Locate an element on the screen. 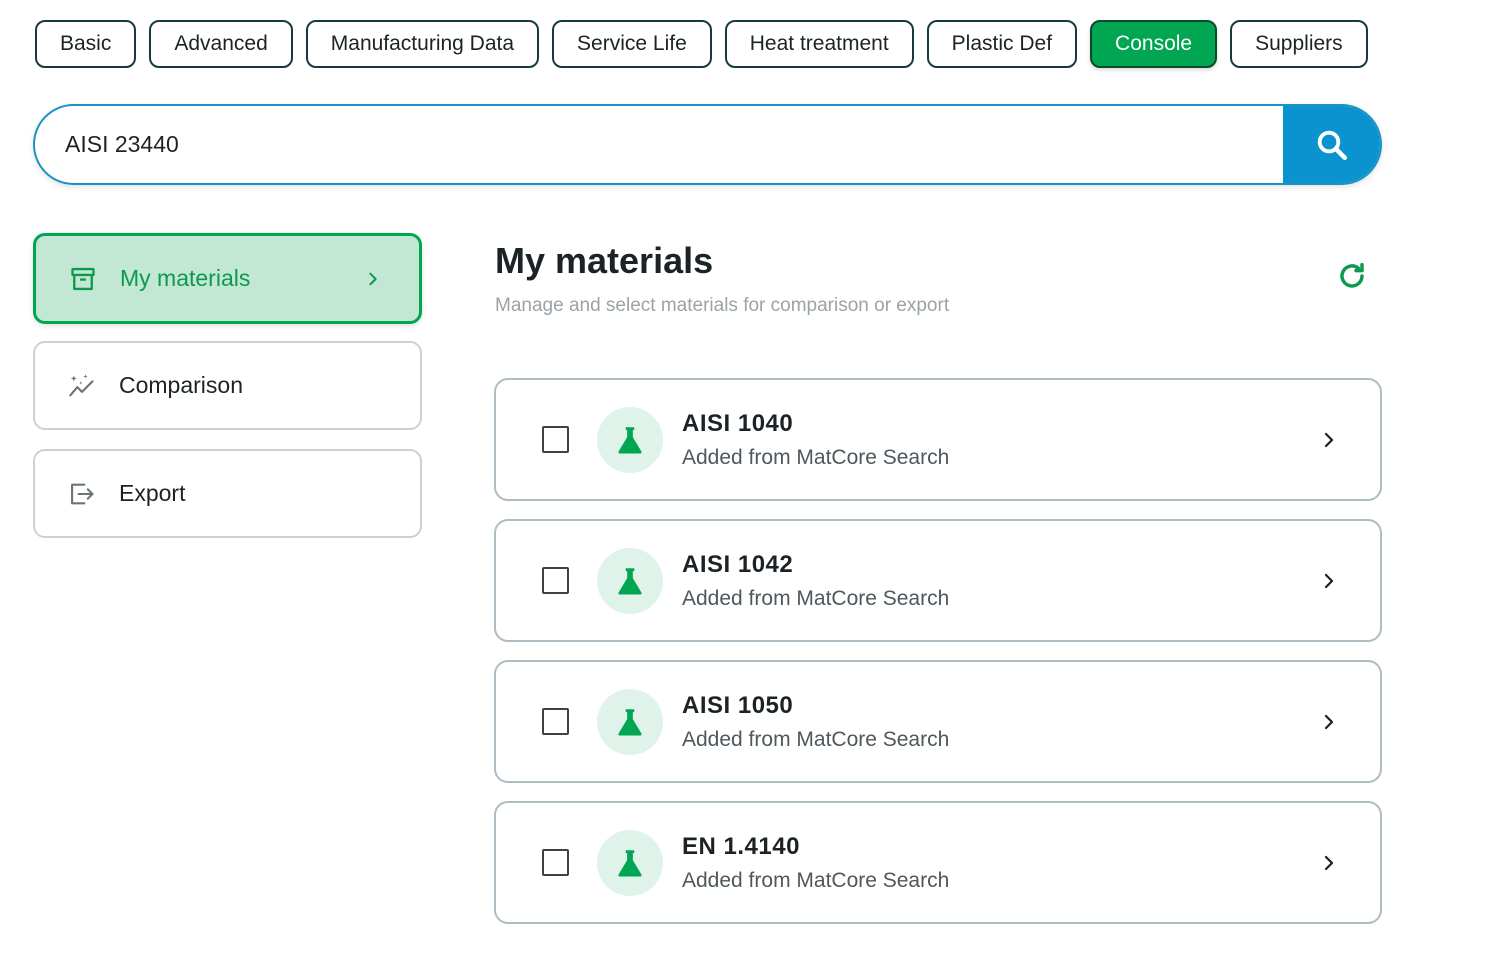  export-icon is located at coordinates (82, 494).